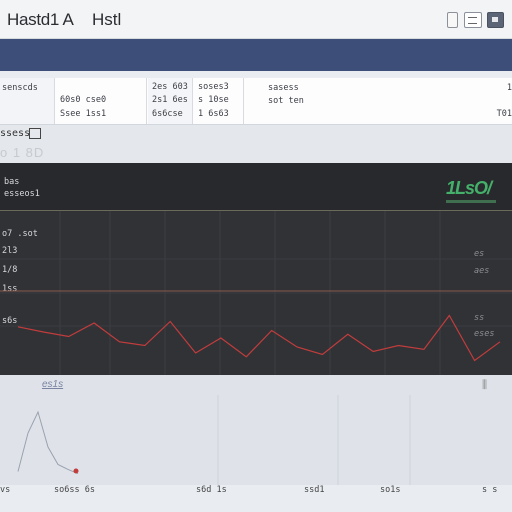 The image size is (512, 512). Describe the element at coordinates (504, 114) in the screenshot. I see `cell-count: T01` at that location.